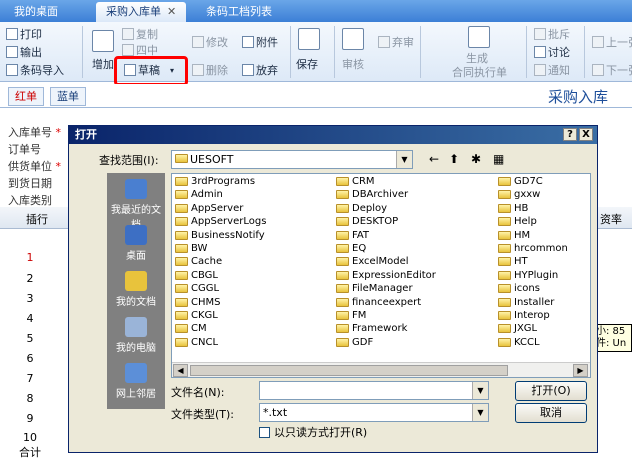  I want to click on copy-button: 复制, so click(140, 34).